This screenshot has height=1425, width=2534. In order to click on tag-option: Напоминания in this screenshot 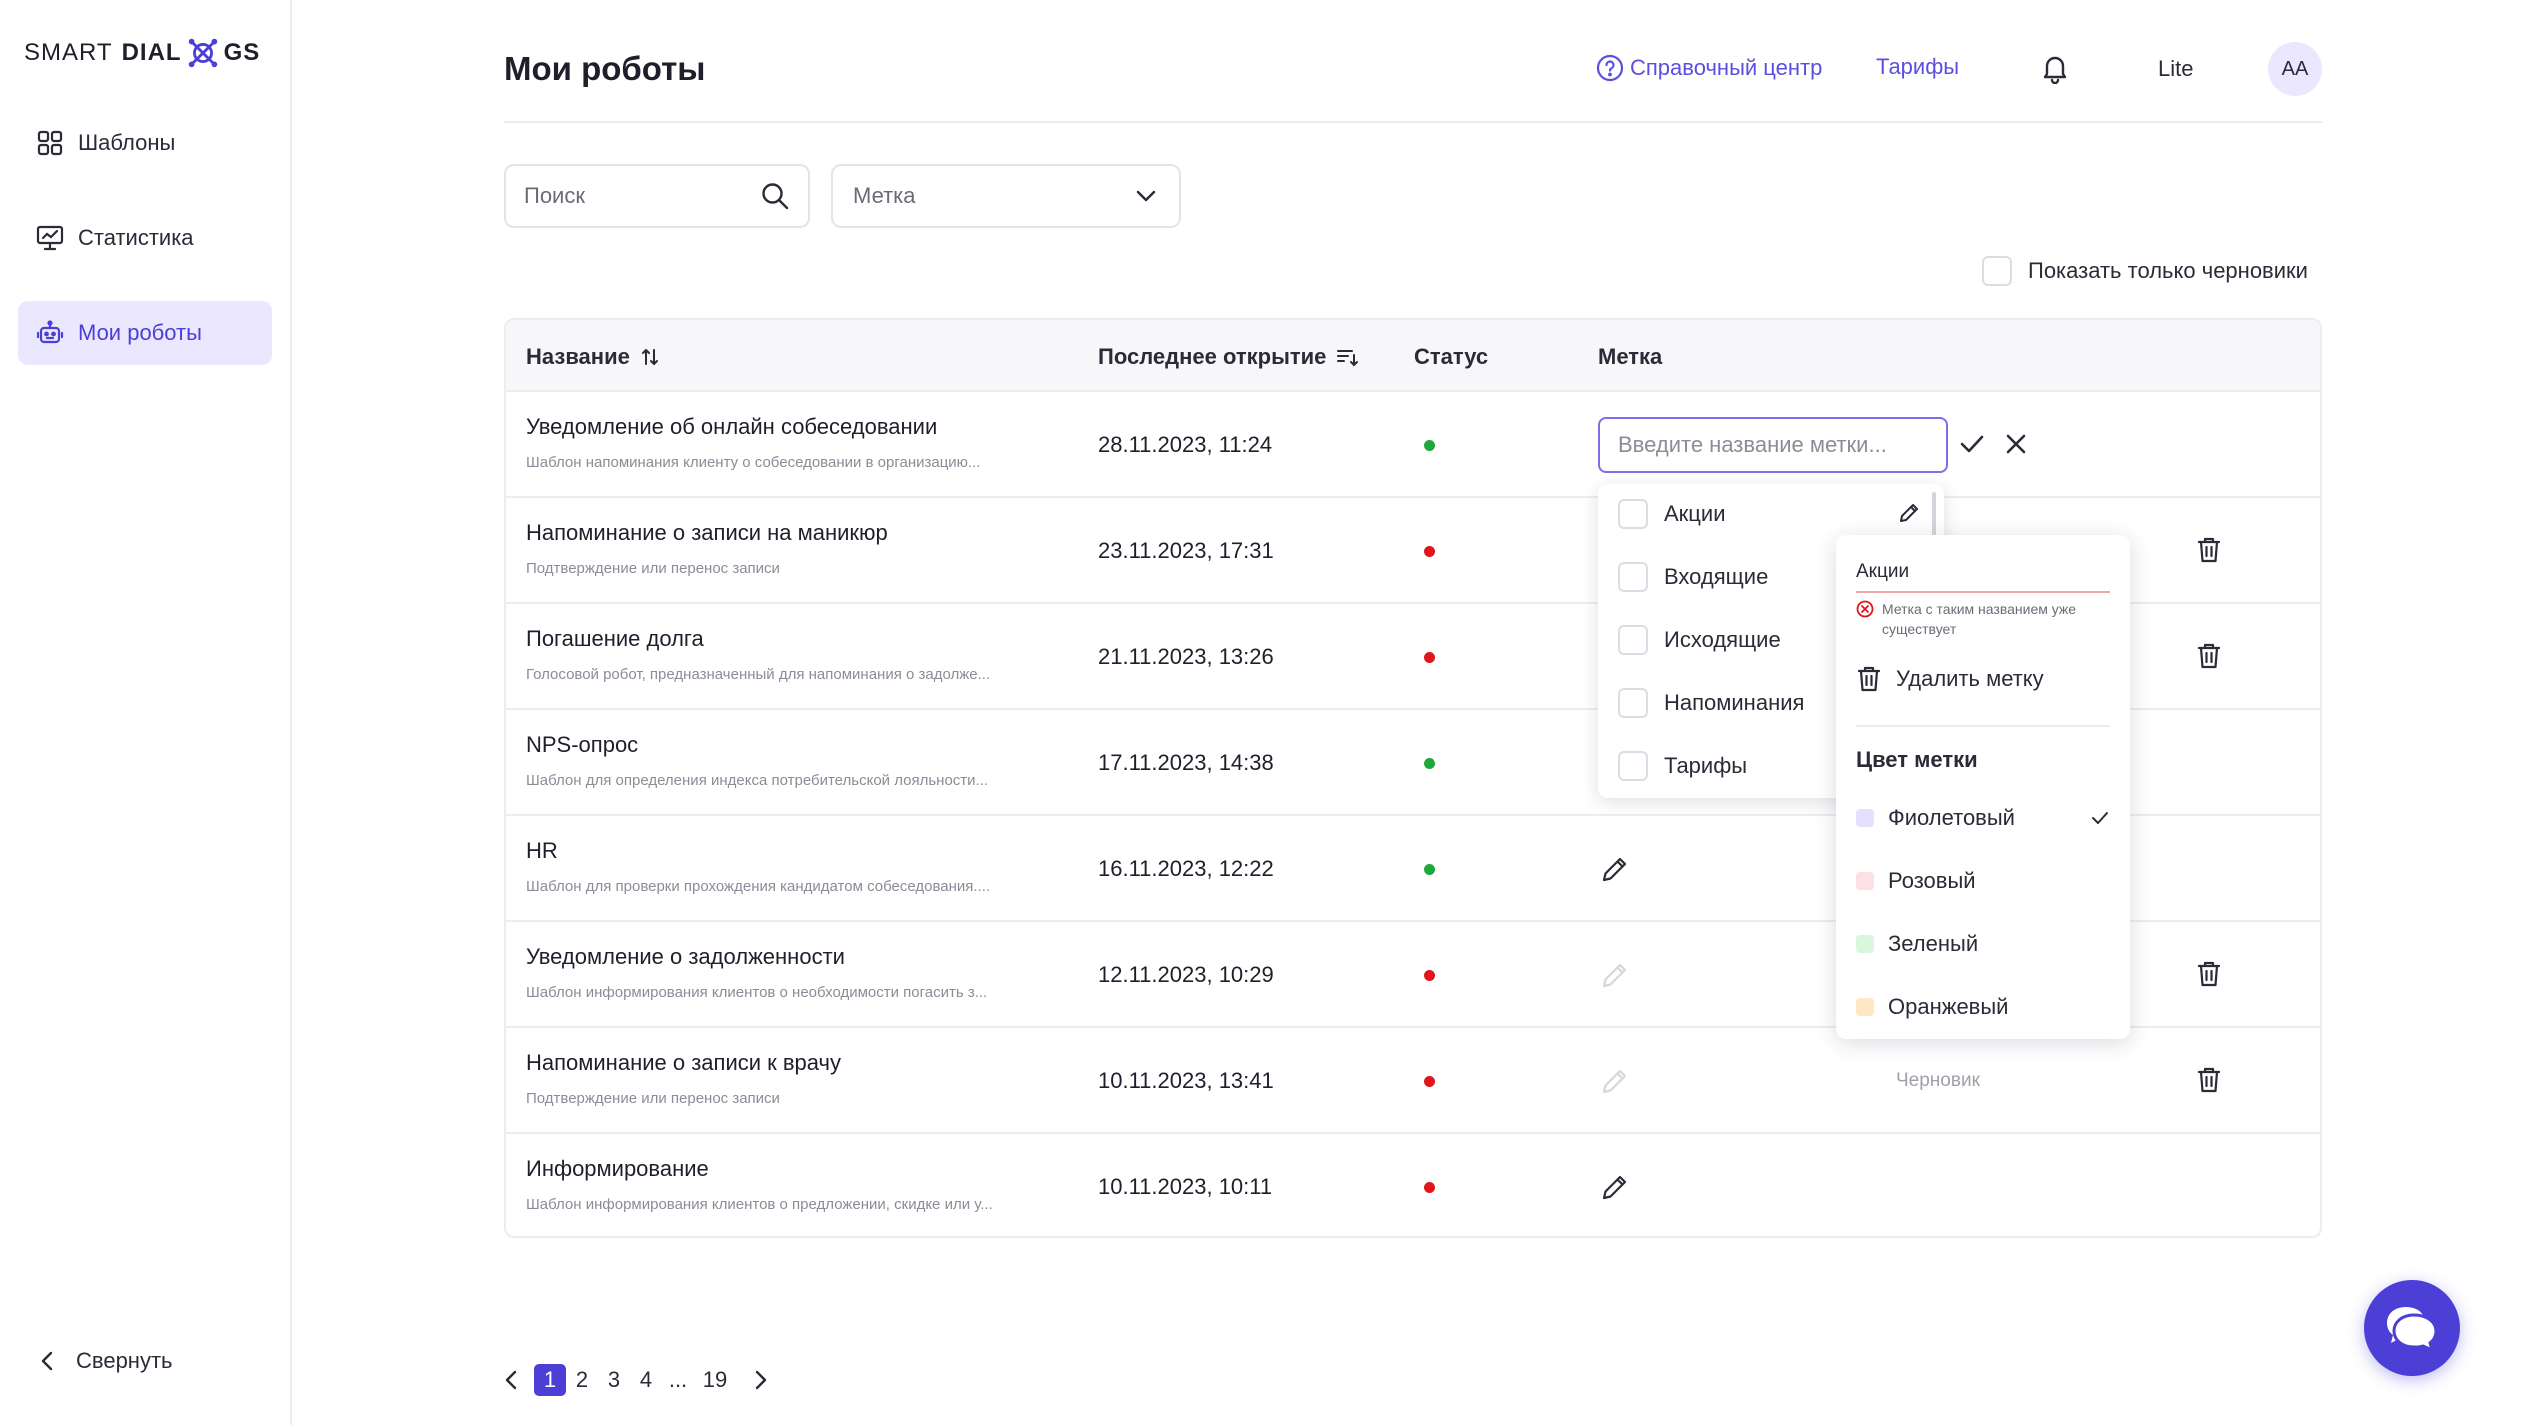, I will do `click(1711, 703)`.